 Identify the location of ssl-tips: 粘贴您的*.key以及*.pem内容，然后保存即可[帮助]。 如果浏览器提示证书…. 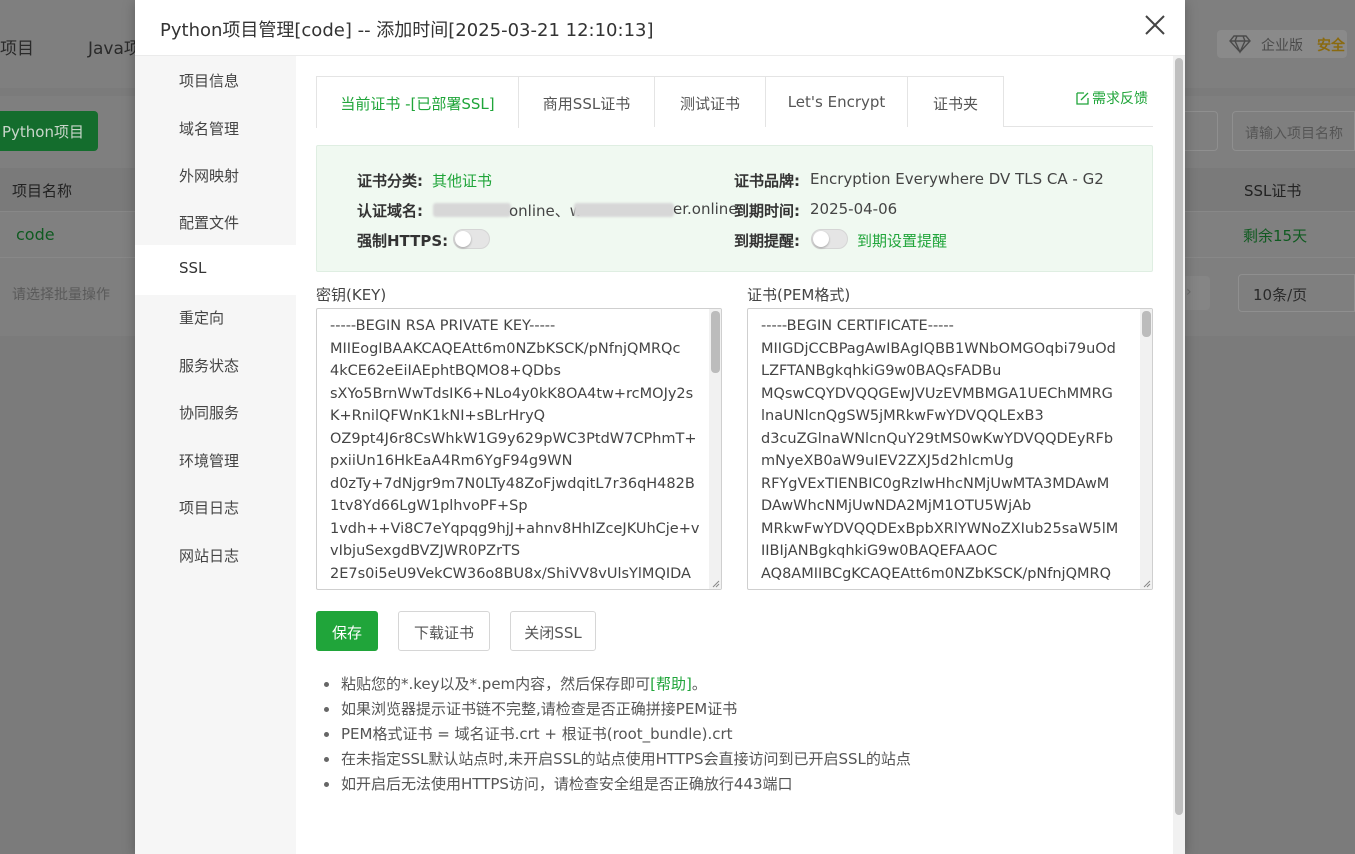
(738, 735).